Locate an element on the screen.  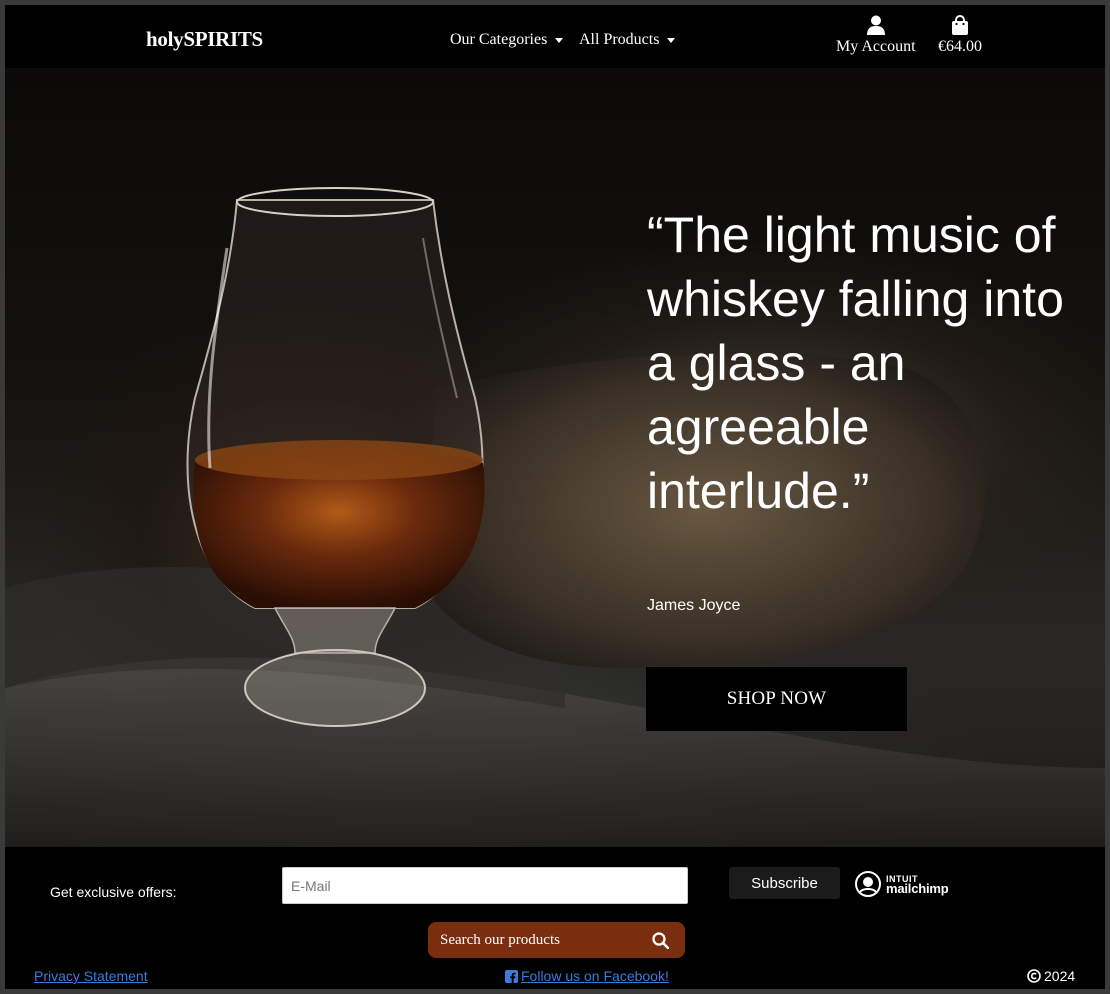
facebook-link: Follow us on Facebook! is located at coordinates (587, 976).